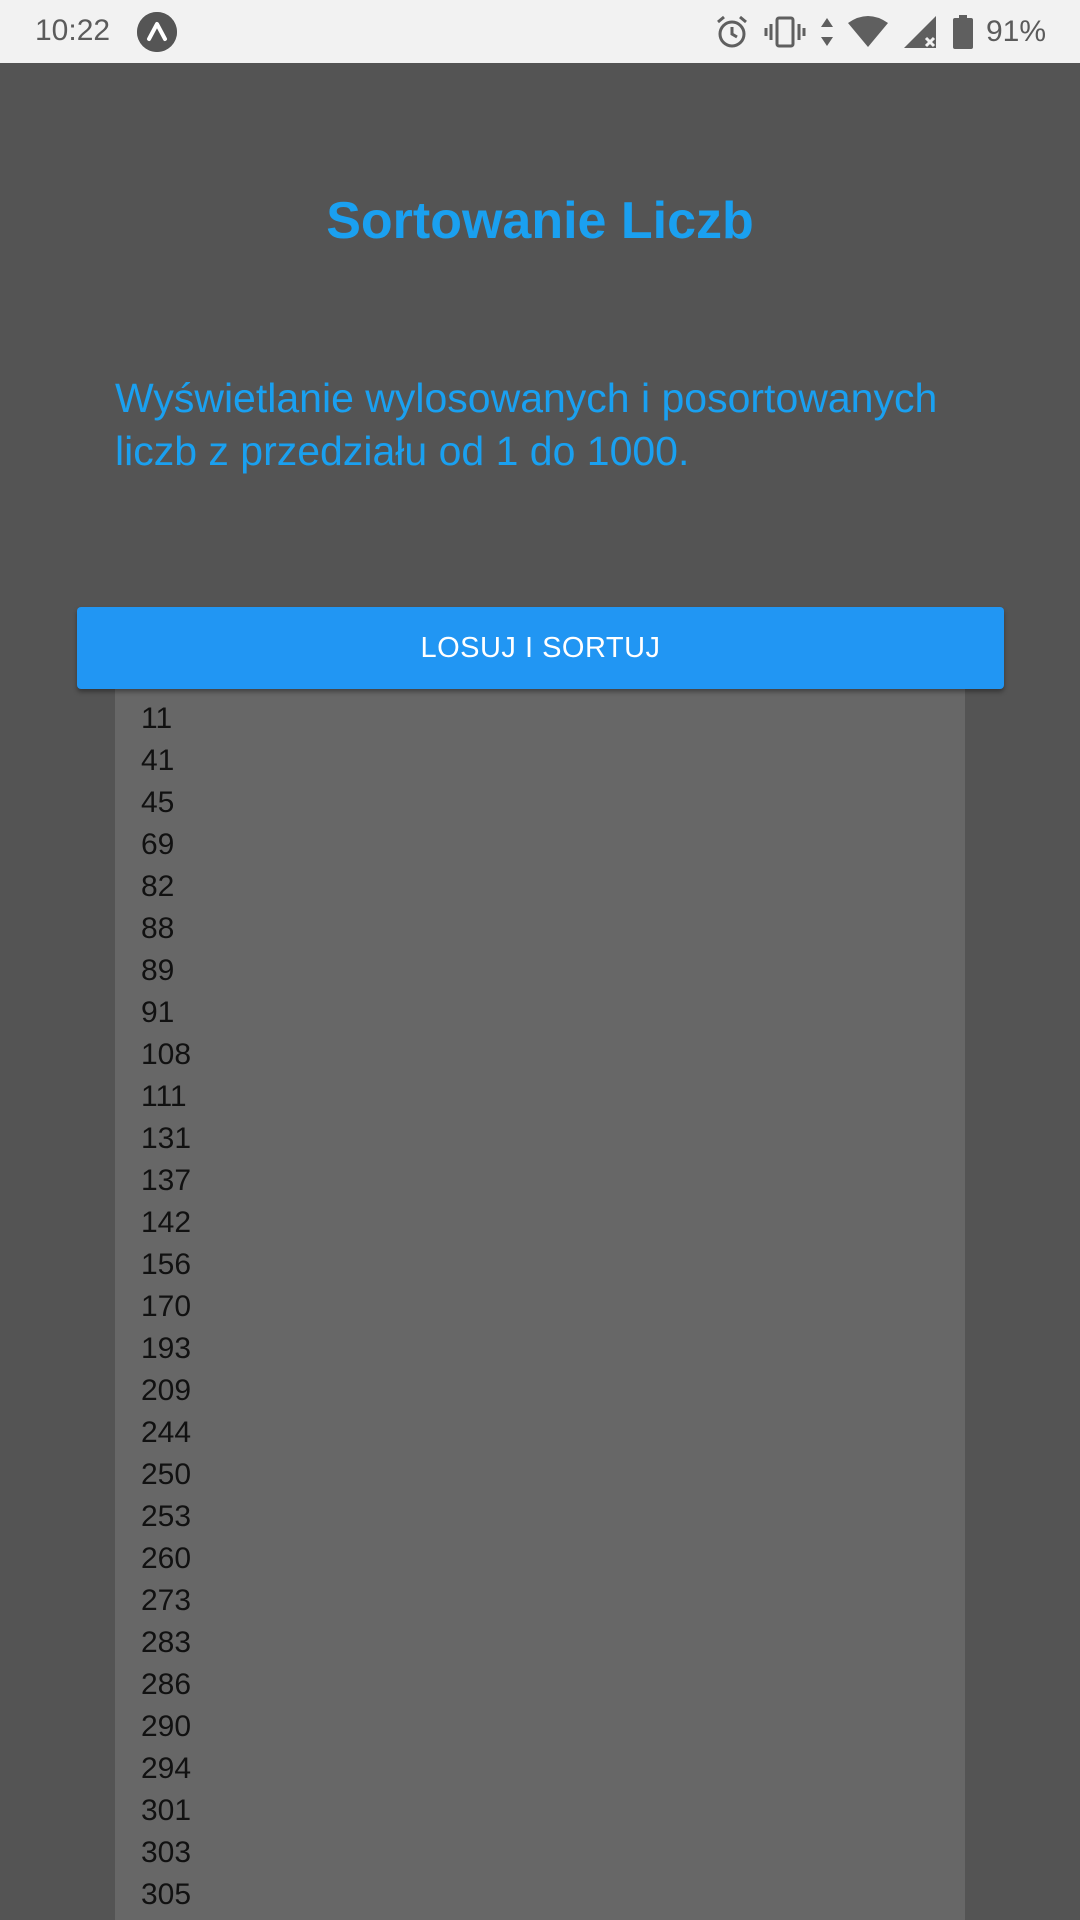  Describe the element at coordinates (166, 1684) in the screenshot. I see `list-item: 286` at that location.